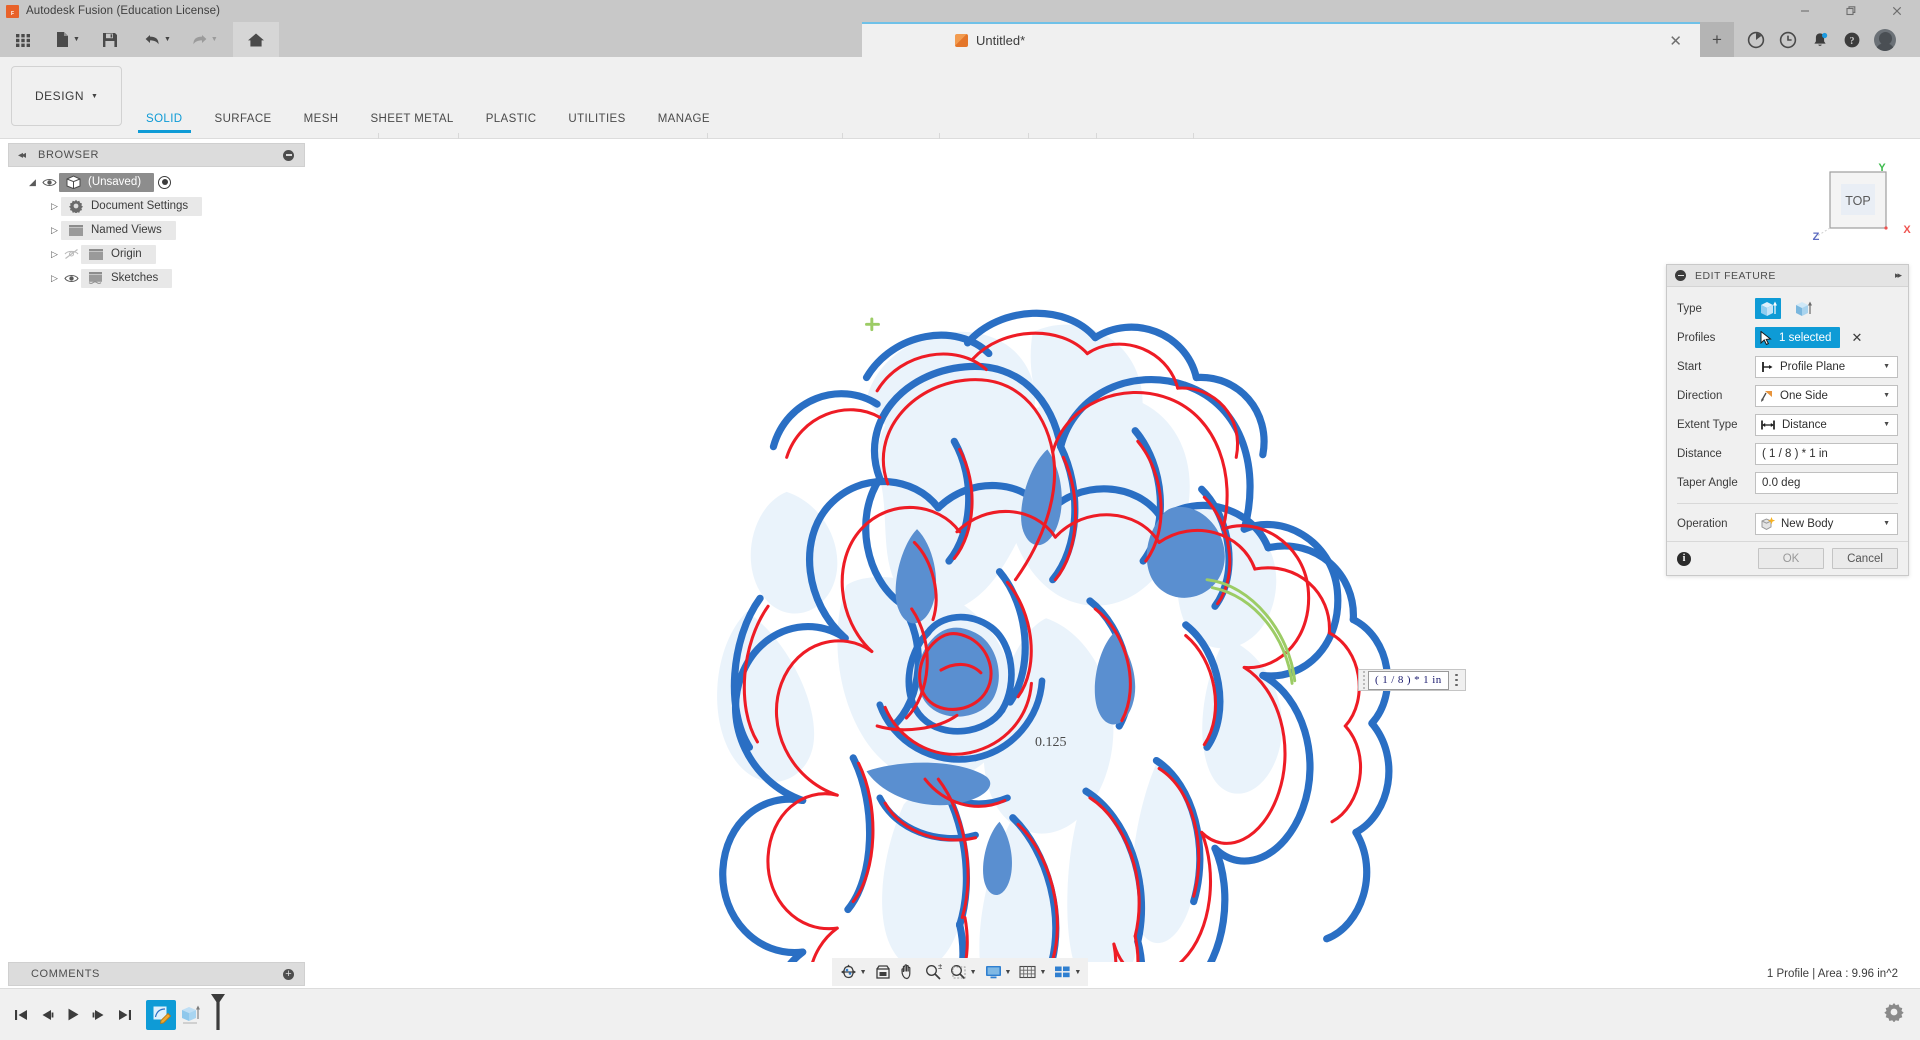 Image resolution: width=1920 pixels, height=1040 pixels. What do you see at coordinates (1408, 680) in the screenshot?
I see `distance-inline-input: ( 1 / 8 ) * 1 in` at bounding box center [1408, 680].